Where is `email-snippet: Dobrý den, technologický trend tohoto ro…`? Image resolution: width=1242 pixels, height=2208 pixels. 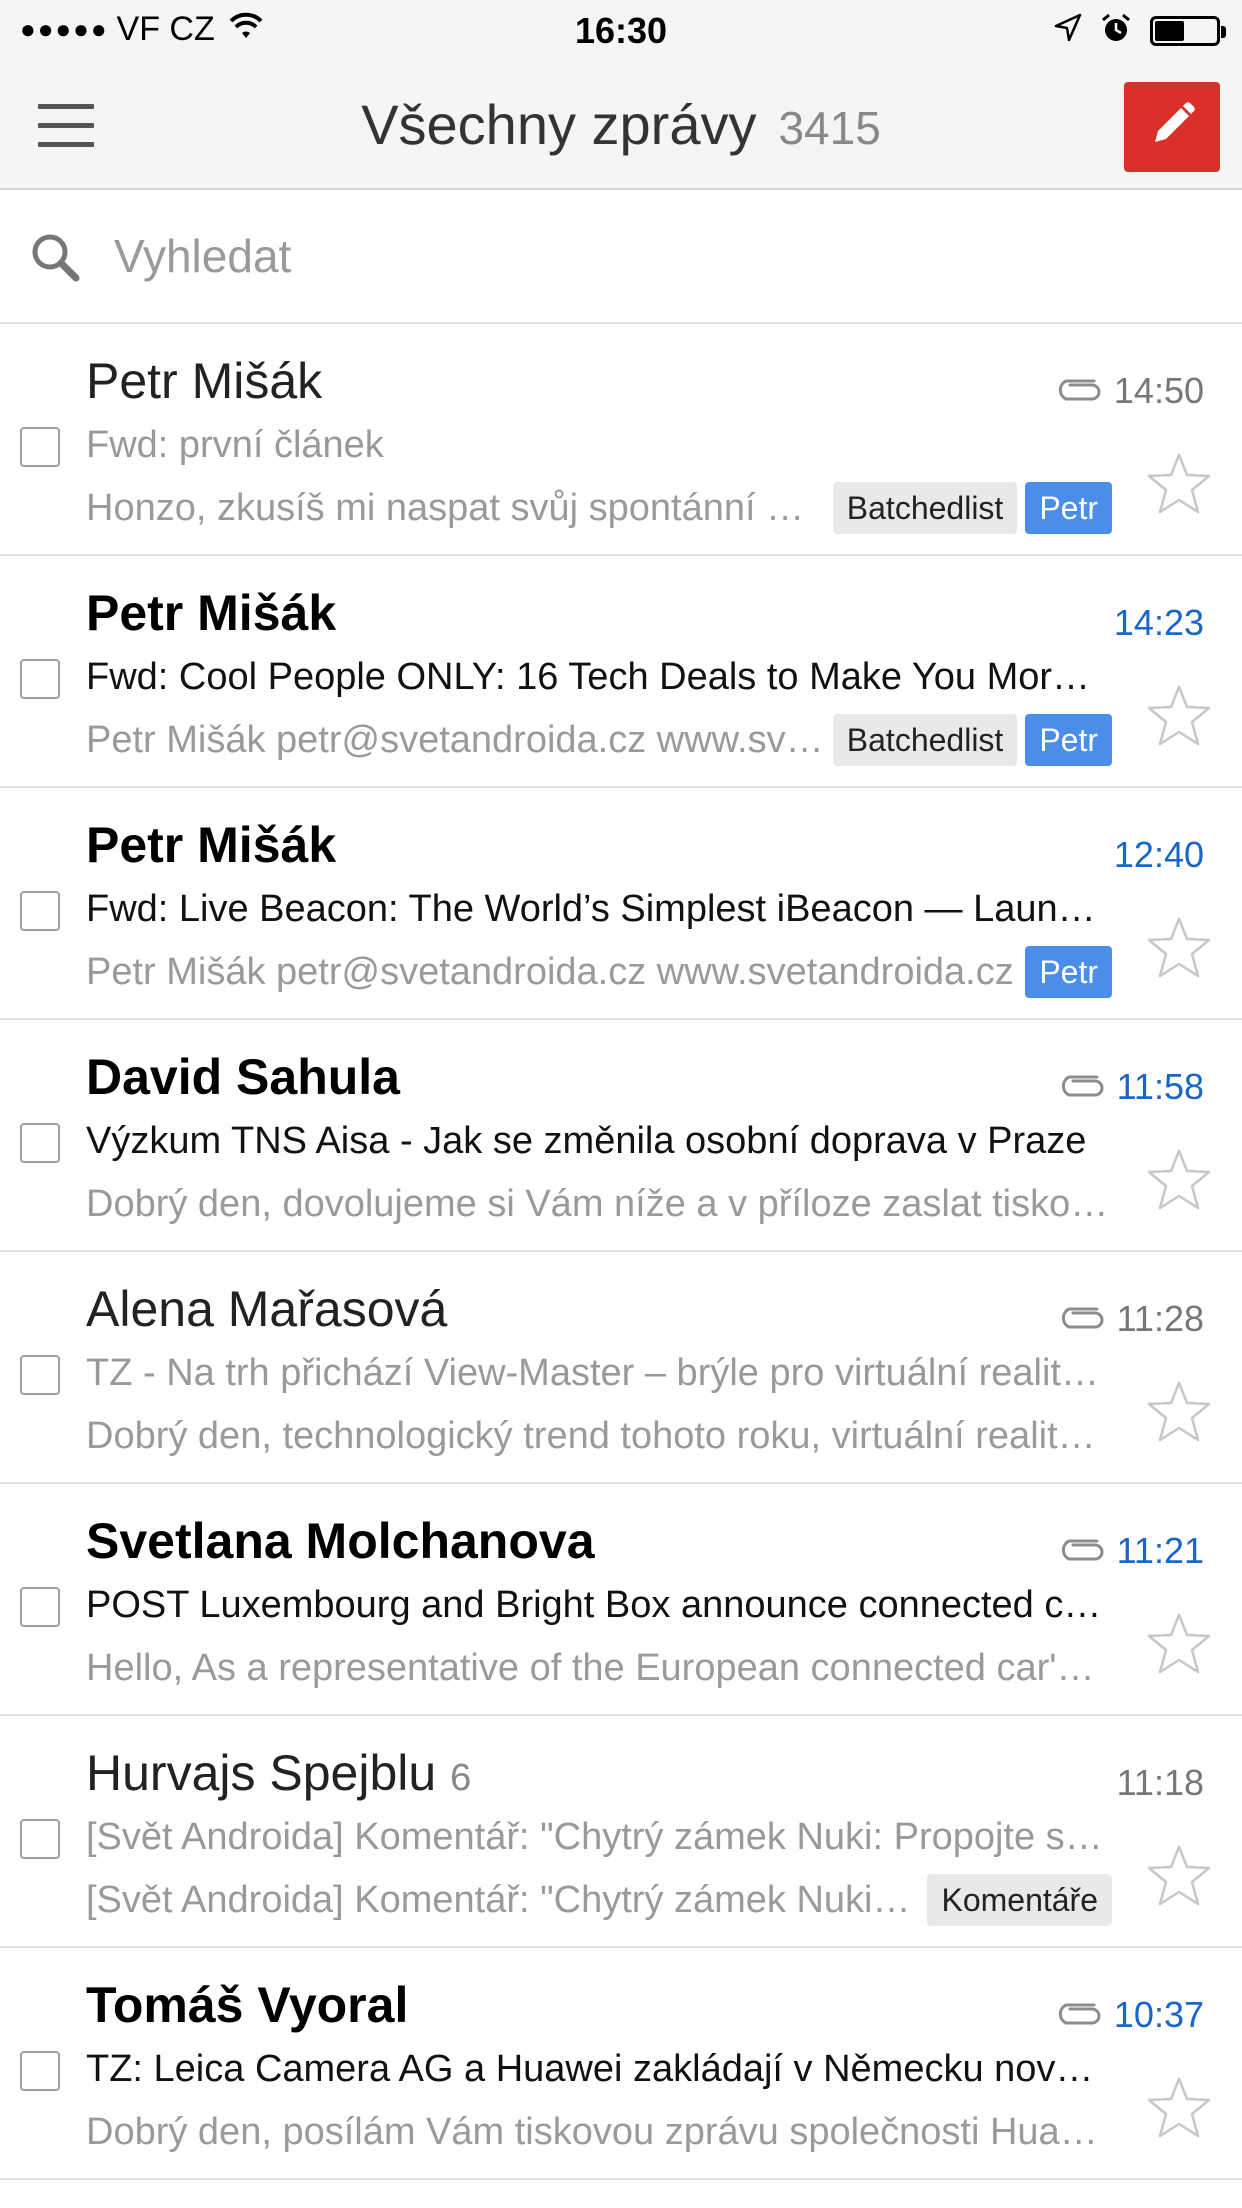
email-snippet: Dobrý den, technologický trend tohoto ro… is located at coordinates (599, 1435).